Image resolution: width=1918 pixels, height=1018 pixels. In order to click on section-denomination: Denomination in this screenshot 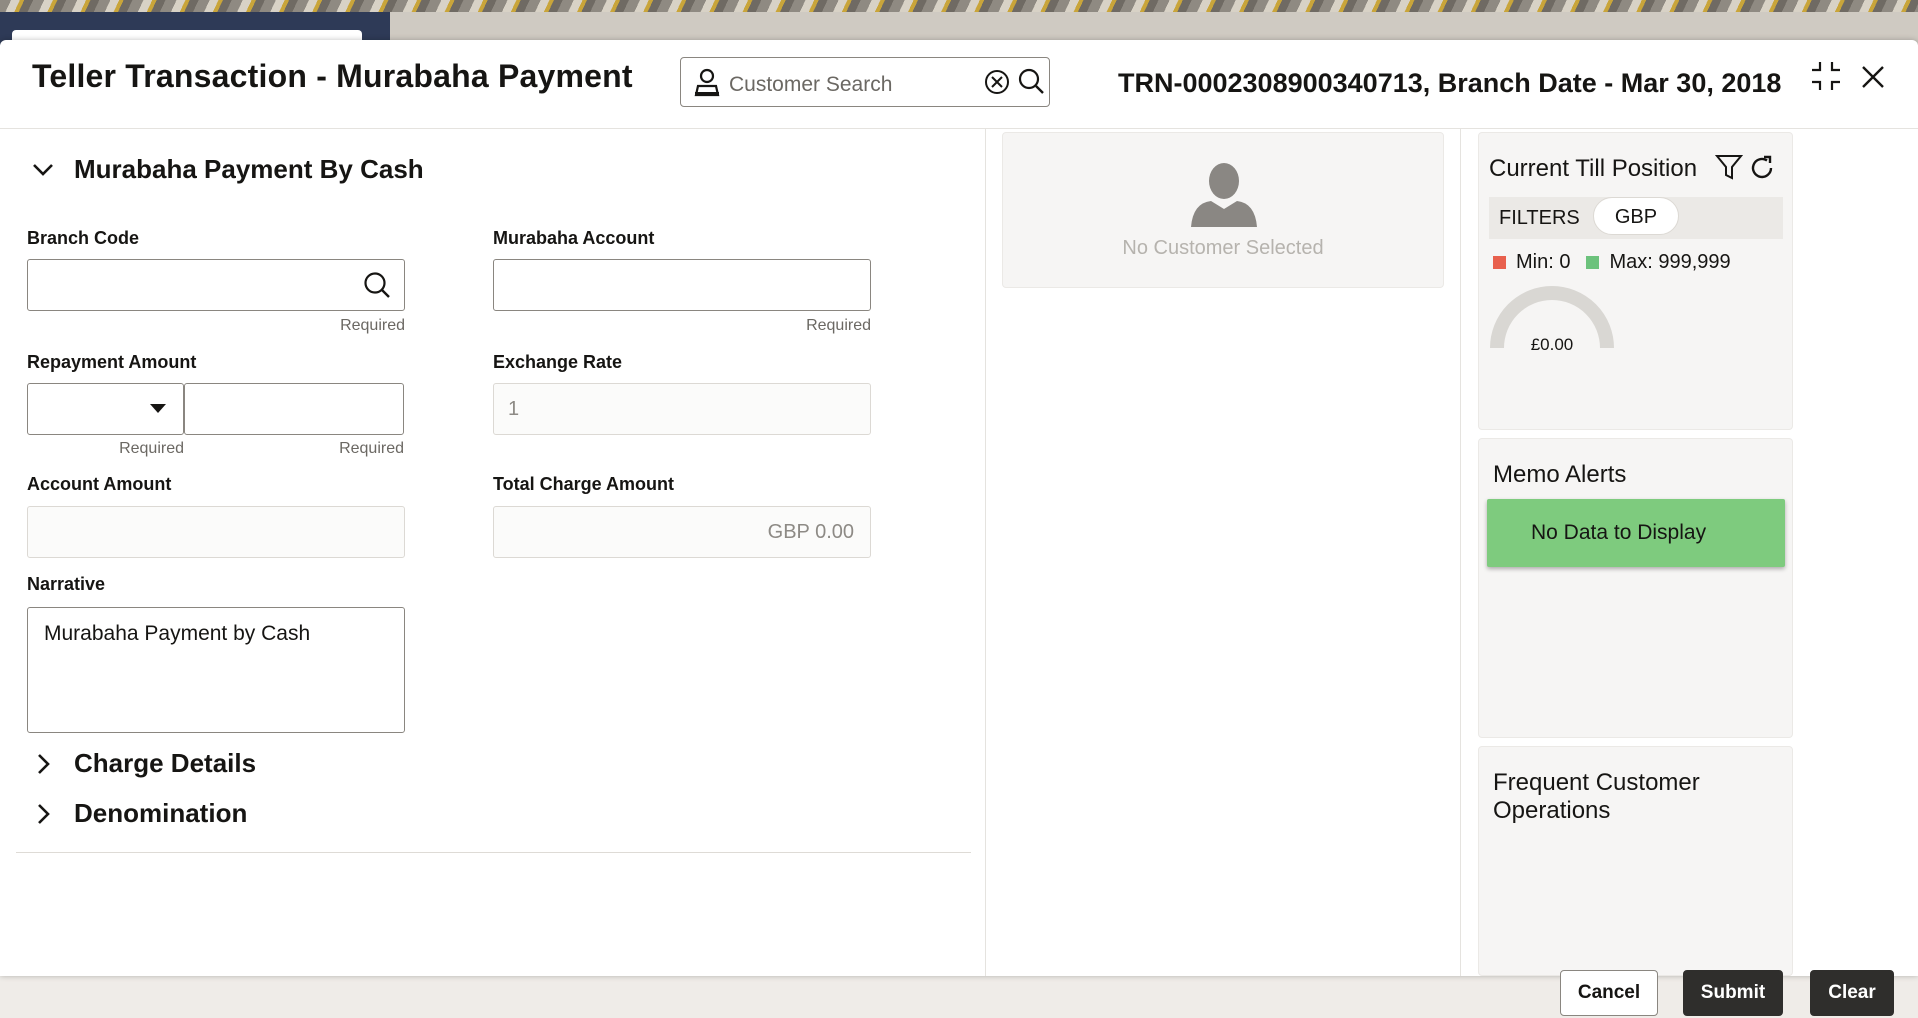, I will do `click(138, 813)`.